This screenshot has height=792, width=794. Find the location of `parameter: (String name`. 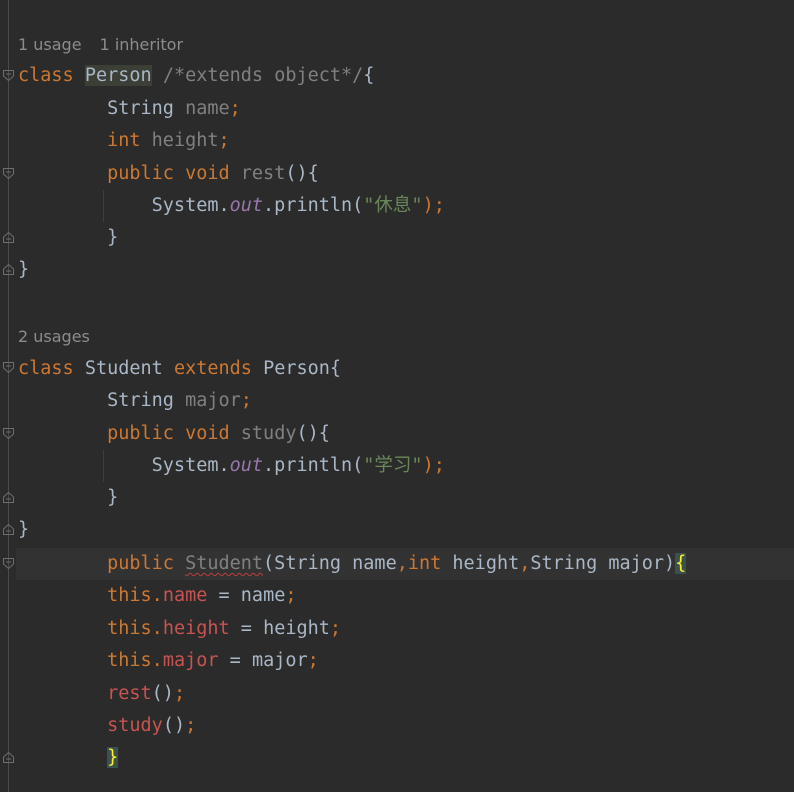

parameter: (String name is located at coordinates (330, 563).